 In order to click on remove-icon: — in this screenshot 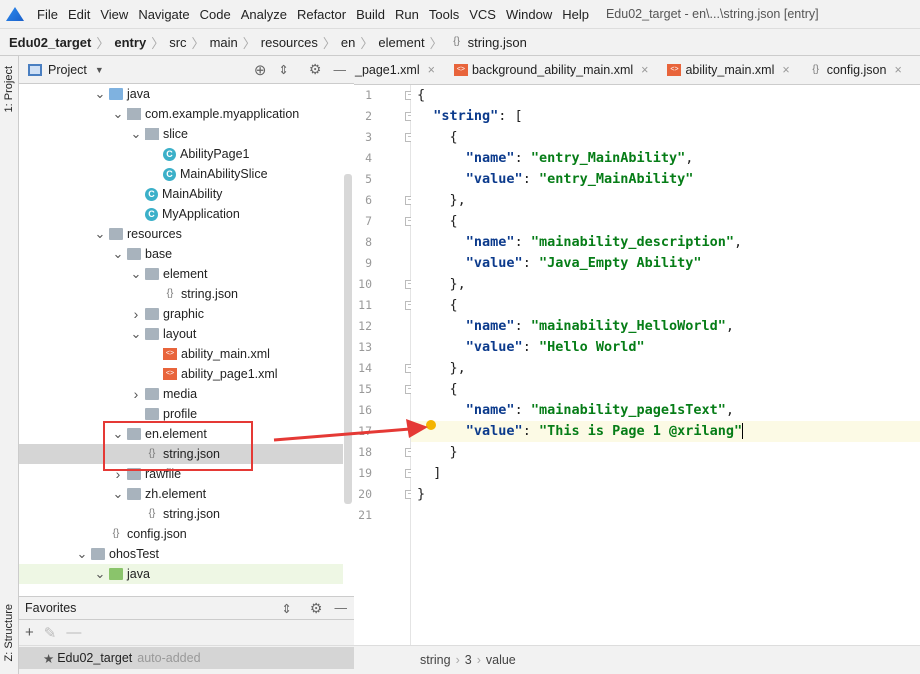, I will do `click(73, 632)`.